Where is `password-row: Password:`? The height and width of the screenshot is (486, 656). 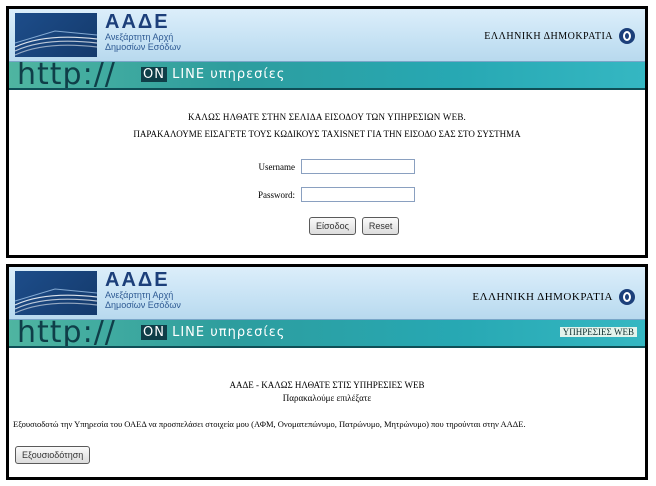 password-row: Password: is located at coordinates (330, 194).